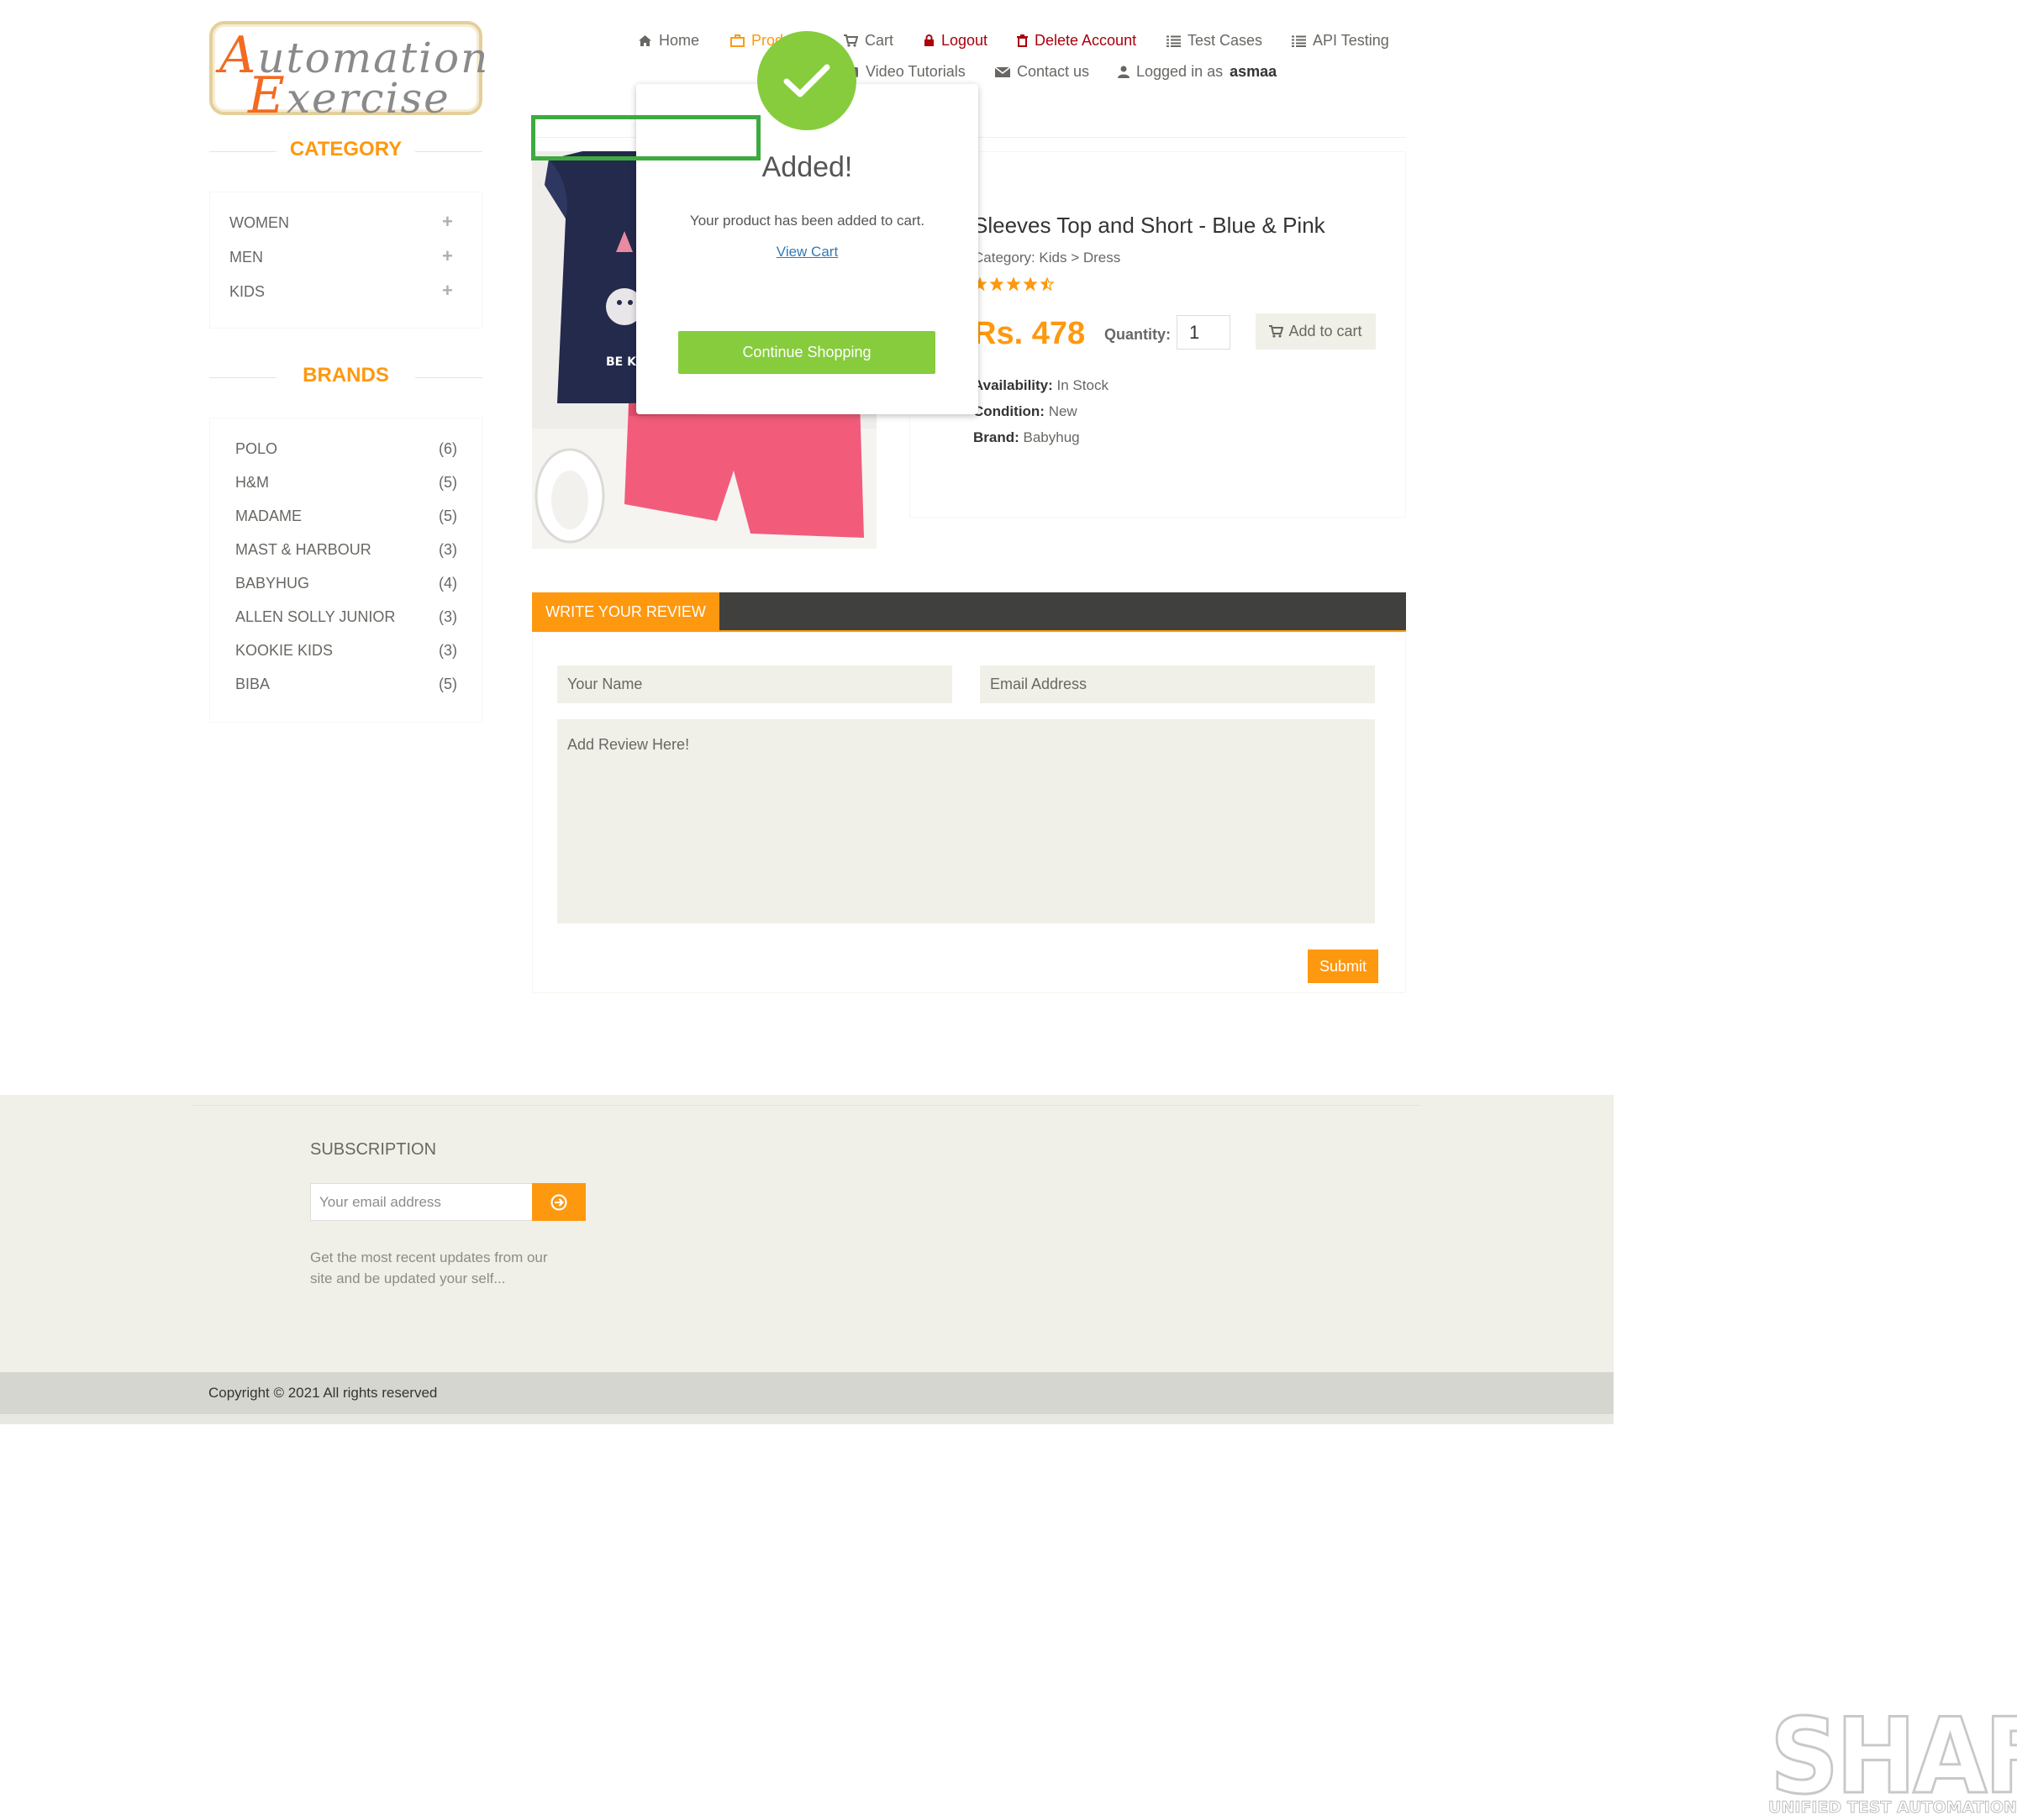 The image size is (2017, 1820). I want to click on condition-label: Condition:, so click(1009, 411).